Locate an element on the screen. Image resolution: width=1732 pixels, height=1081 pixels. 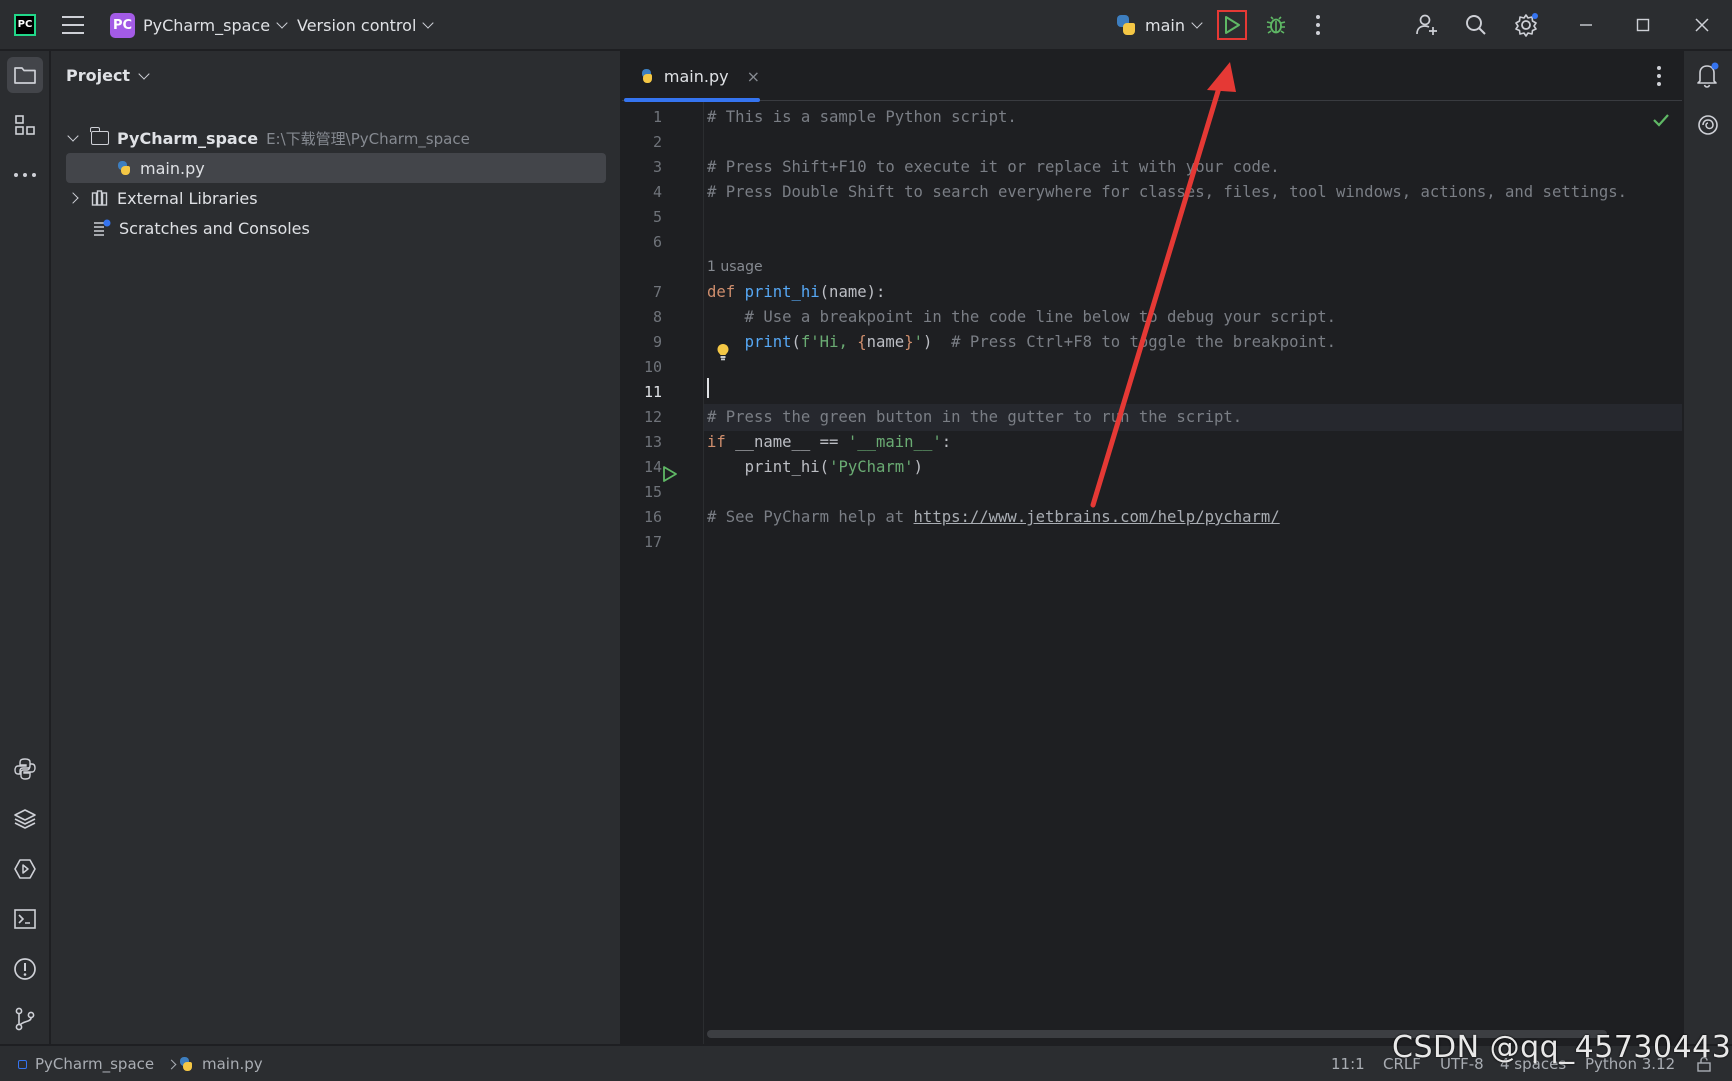
services-icon is located at coordinates (25, 869).